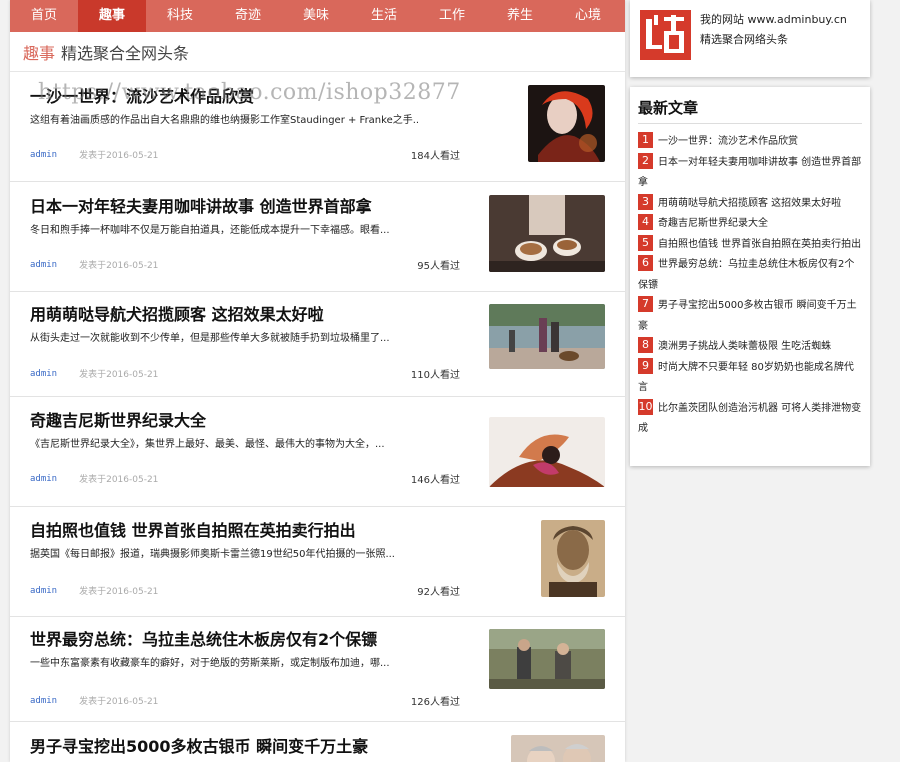  I want to click on latest-item-title: 日本一对年轻夫妻用咖啡讲故事 创造世界首部拿, so click(749, 173).